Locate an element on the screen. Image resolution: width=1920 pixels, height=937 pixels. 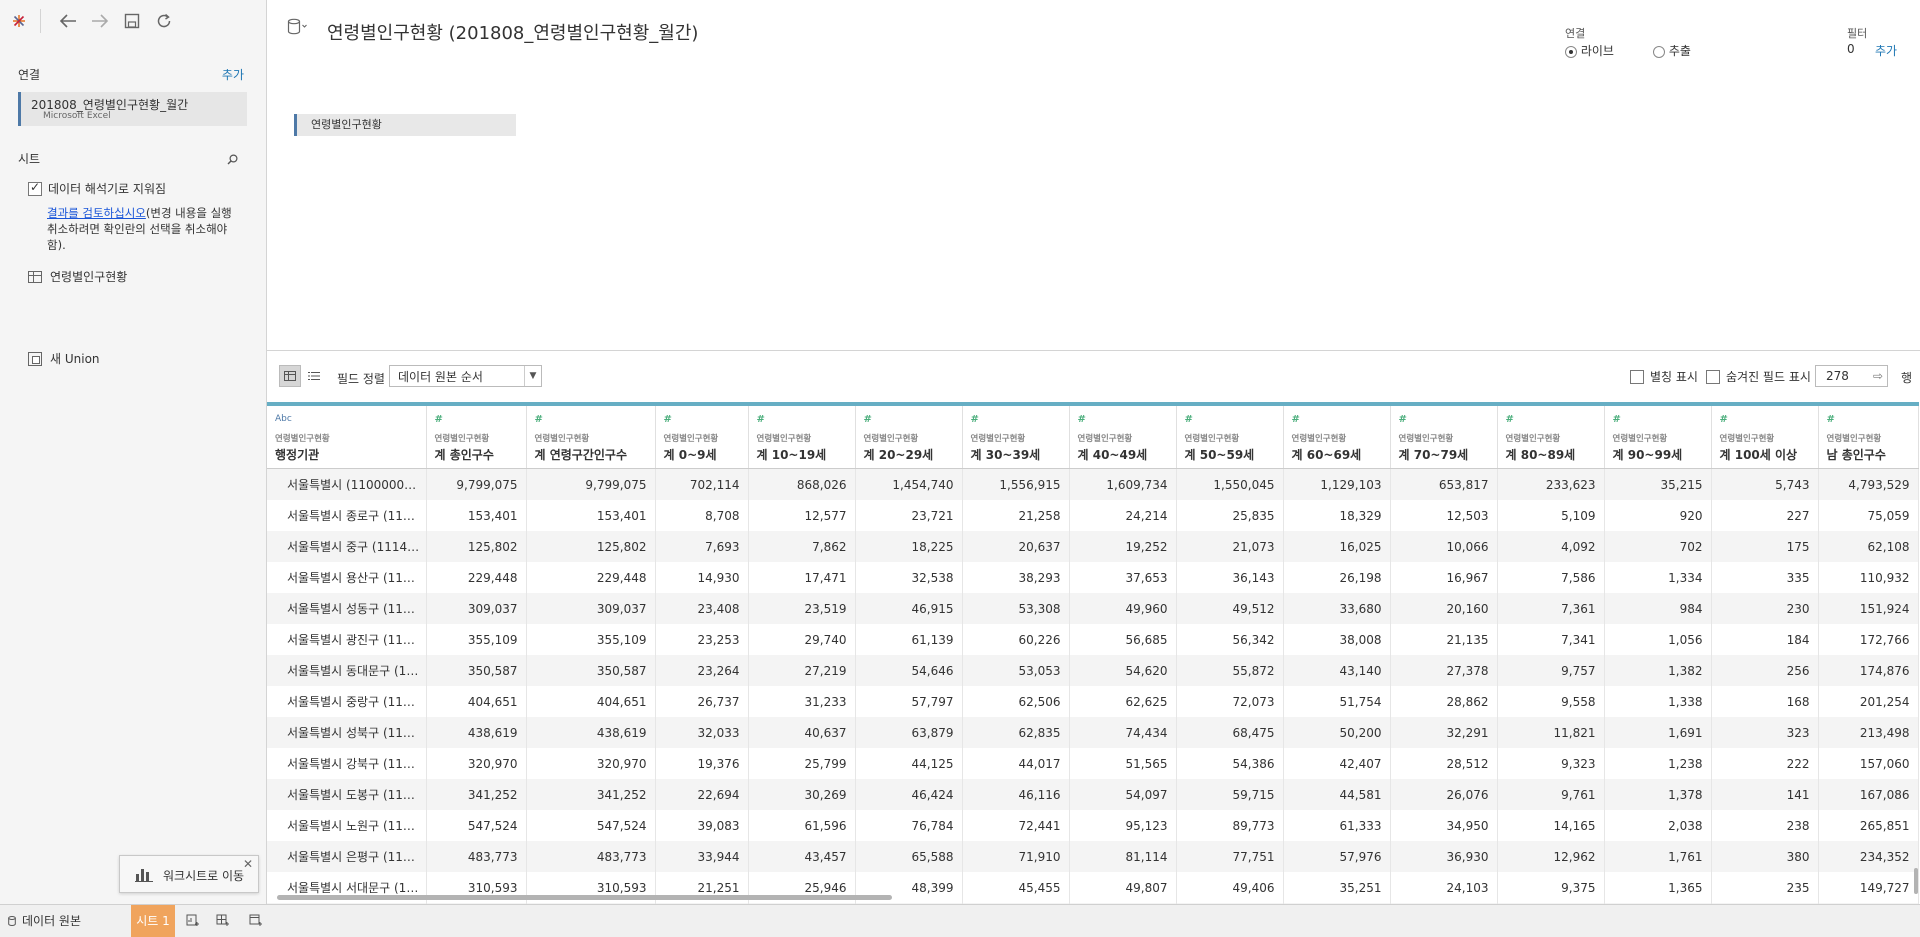
grid-view-button is located at coordinates (290, 376).